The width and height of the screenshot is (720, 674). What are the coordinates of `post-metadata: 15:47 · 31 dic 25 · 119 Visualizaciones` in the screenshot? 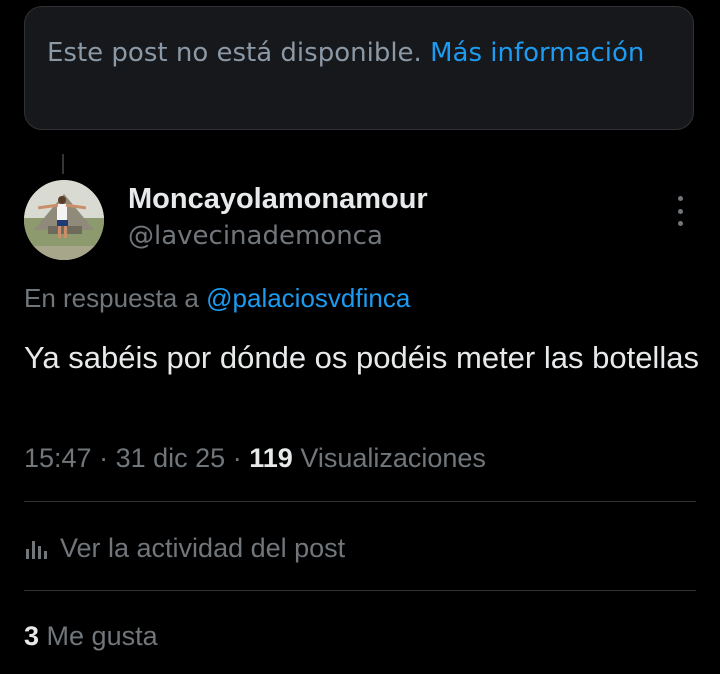 It's located at (255, 458).